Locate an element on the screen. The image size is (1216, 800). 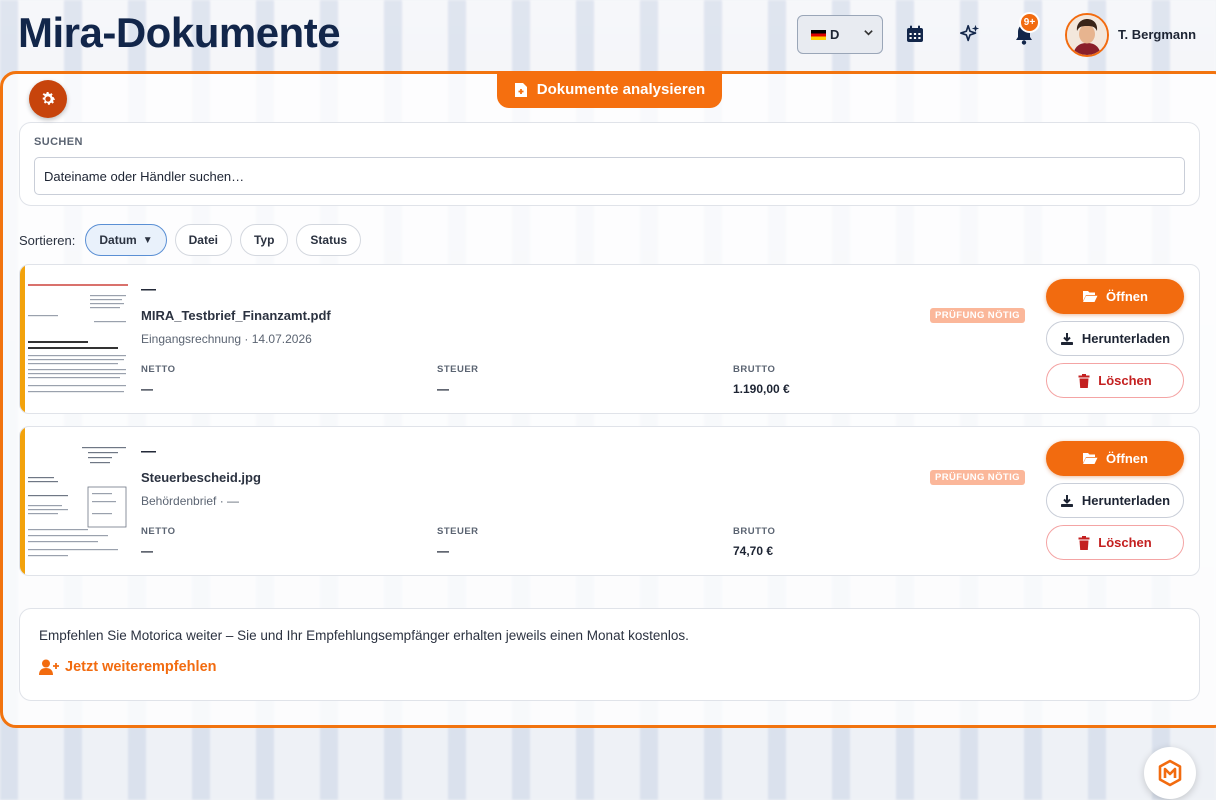
gross-value: 74,70 € is located at coordinates (753, 551).